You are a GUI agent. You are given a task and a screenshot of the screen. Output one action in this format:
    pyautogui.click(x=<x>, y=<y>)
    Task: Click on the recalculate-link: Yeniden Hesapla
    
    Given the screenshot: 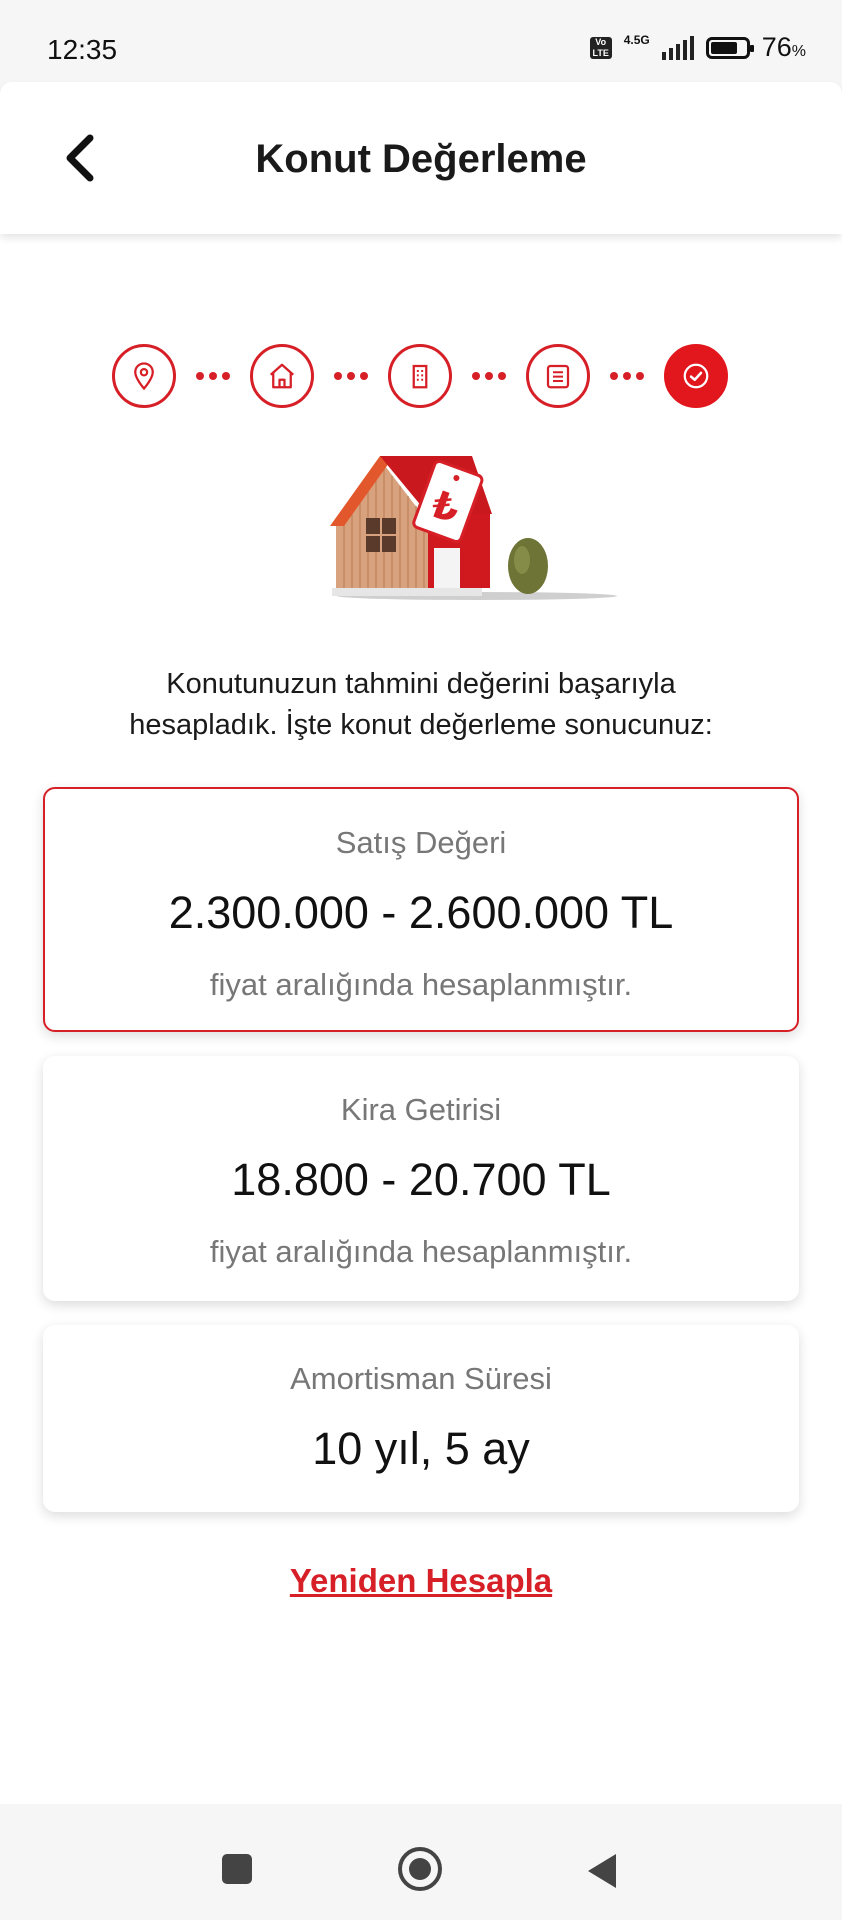 What is the action you would take?
    pyautogui.click(x=421, y=1581)
    